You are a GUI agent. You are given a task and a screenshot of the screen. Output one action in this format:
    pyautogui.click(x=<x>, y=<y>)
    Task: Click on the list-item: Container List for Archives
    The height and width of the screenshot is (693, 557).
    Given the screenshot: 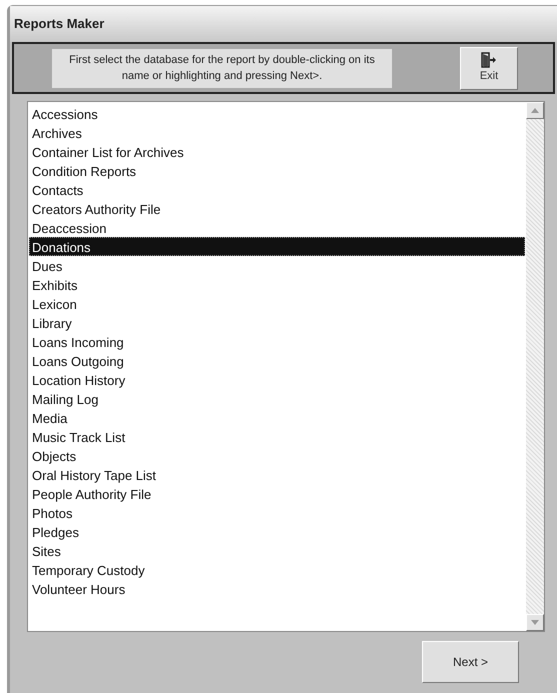 What is the action you would take?
    pyautogui.click(x=277, y=151)
    